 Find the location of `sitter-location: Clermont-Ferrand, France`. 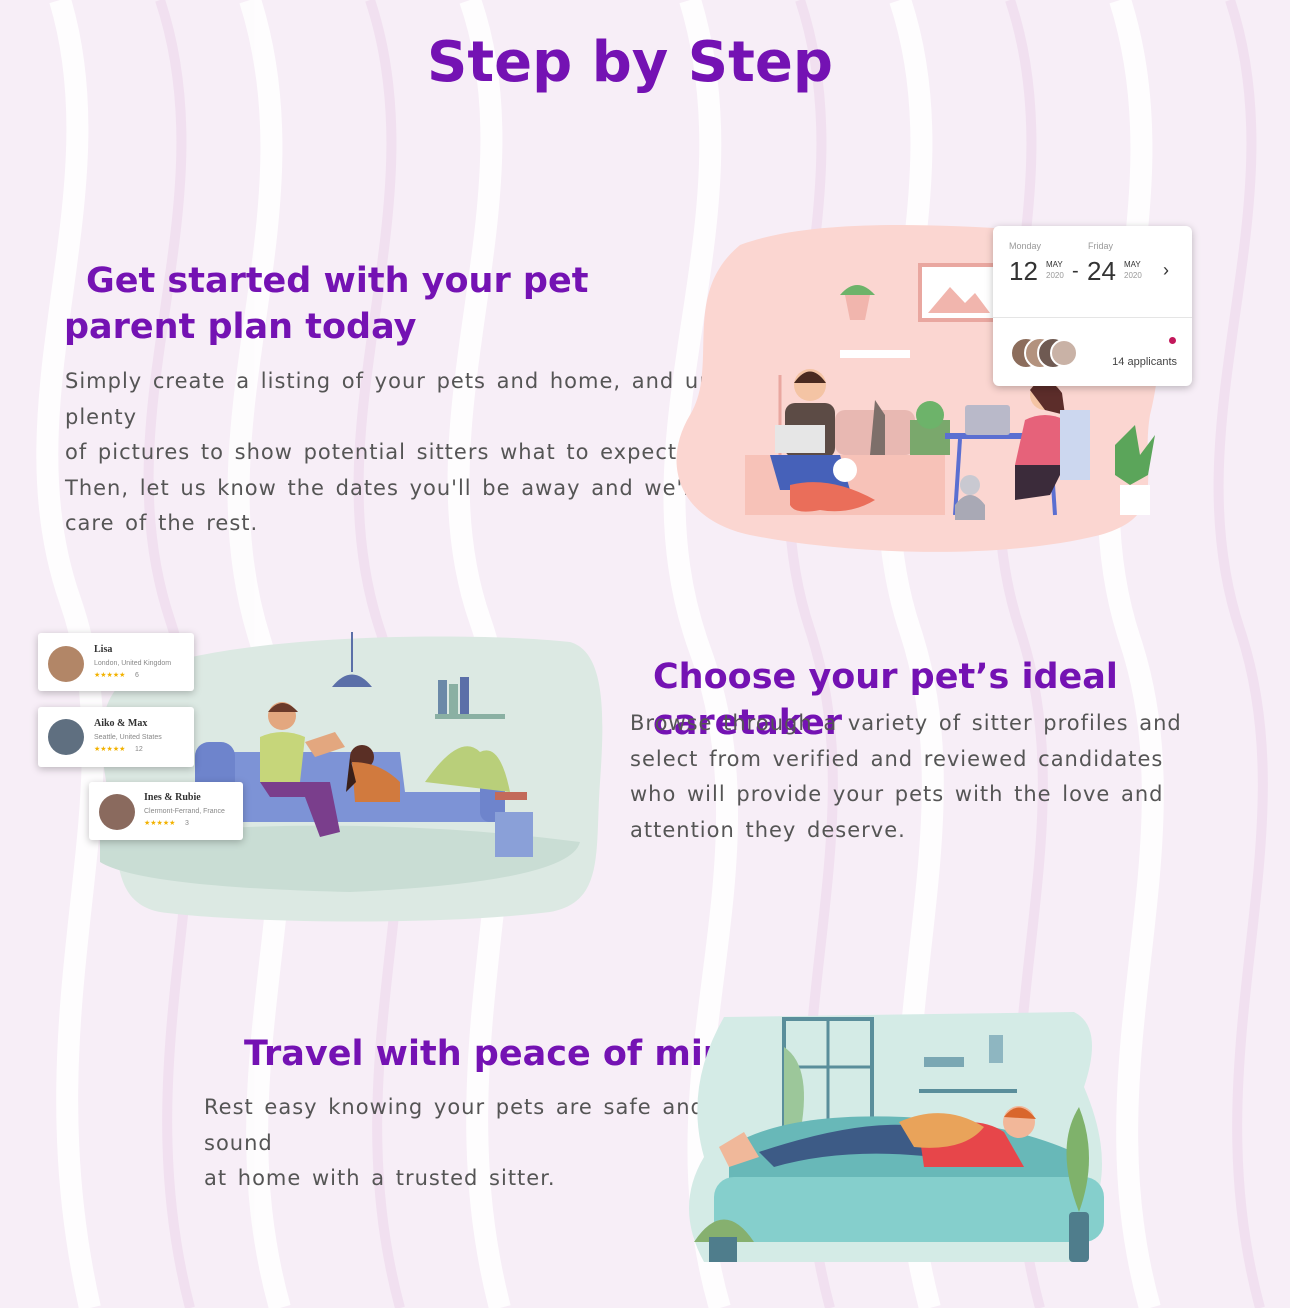

sitter-location: Clermont-Ferrand, France is located at coordinates (184, 811).